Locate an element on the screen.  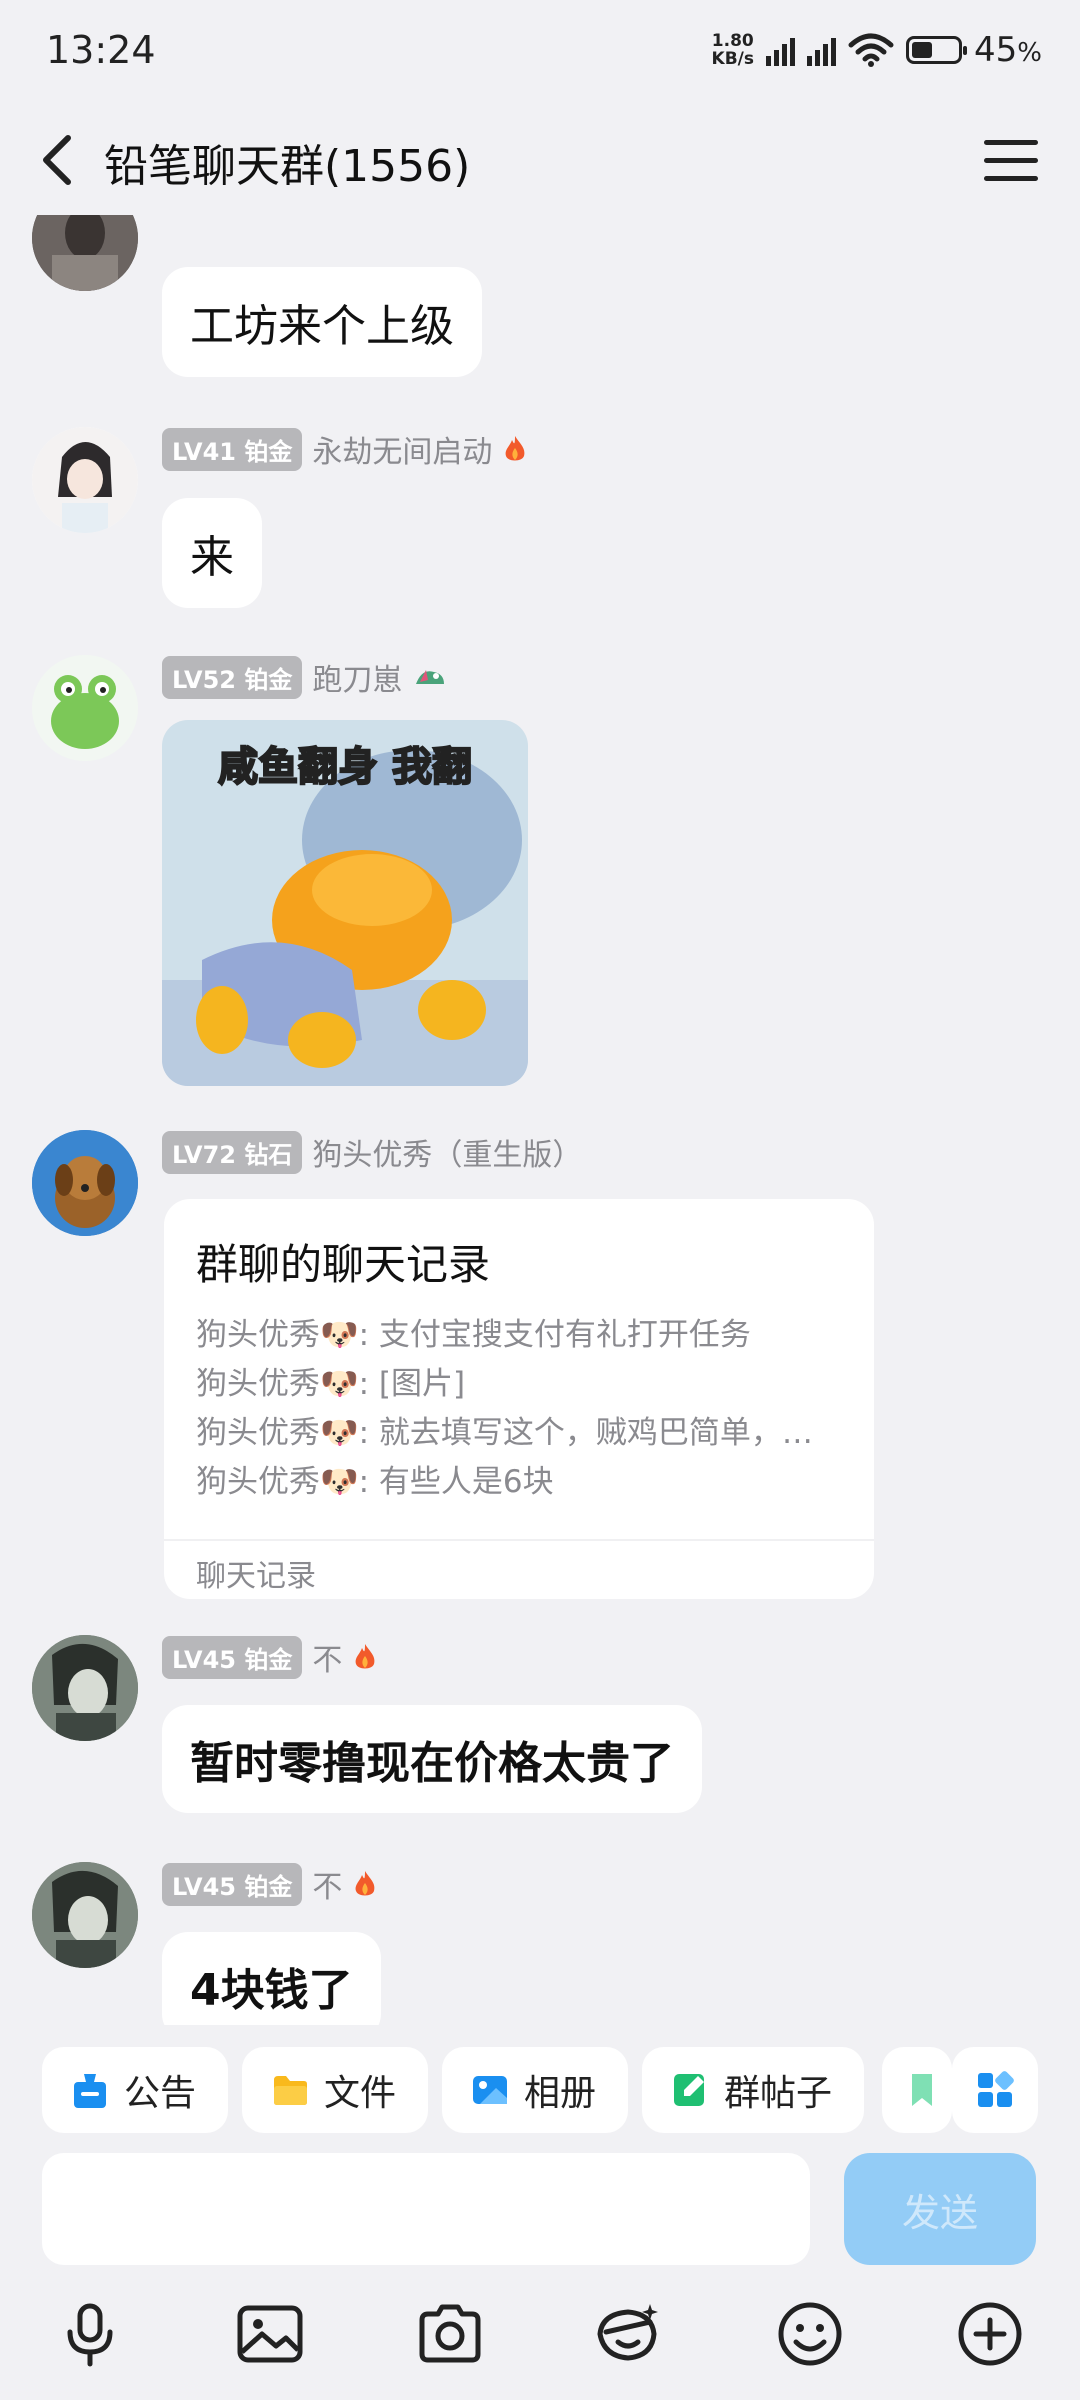
status-time: 13:24 is located at coordinates (101, 50).